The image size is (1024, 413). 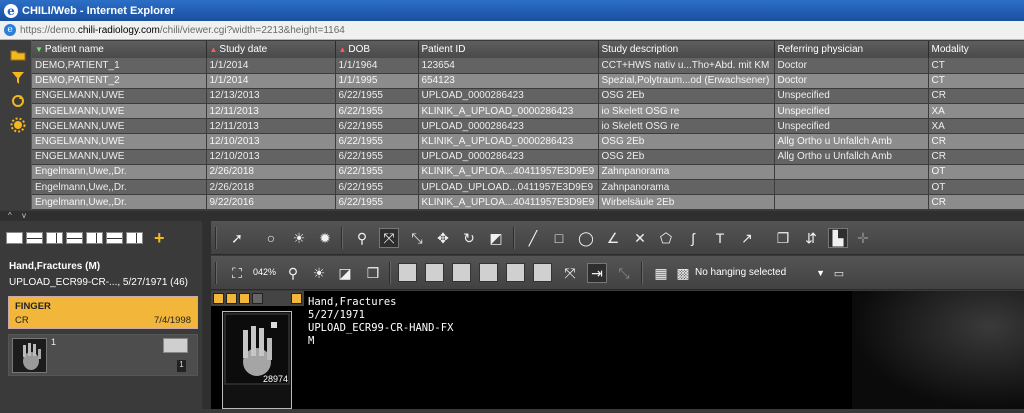 I want to click on folder-icon, so click(x=17, y=54).